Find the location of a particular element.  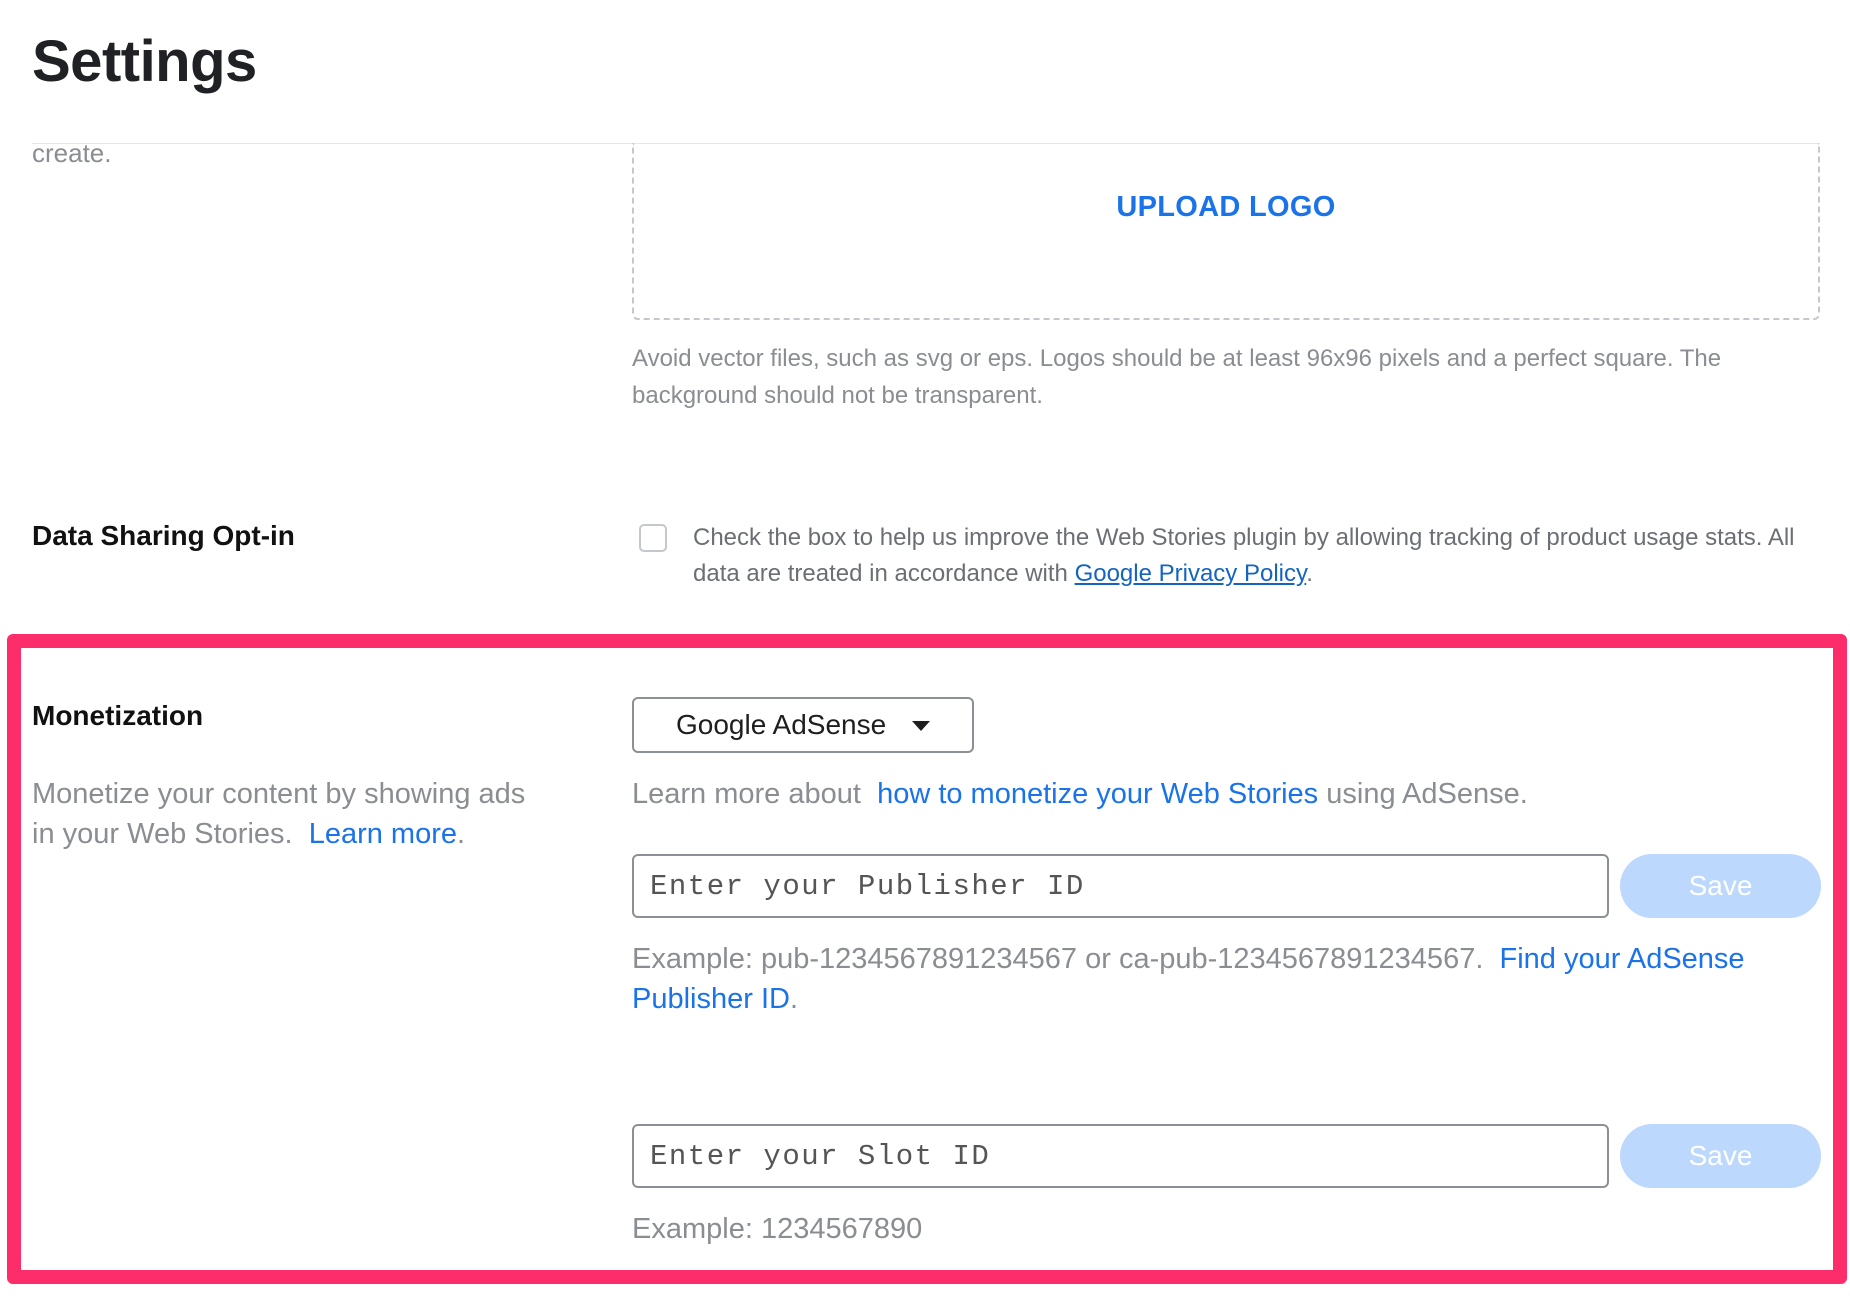

monetization-learn-more-link: Learn more is located at coordinates (383, 834).